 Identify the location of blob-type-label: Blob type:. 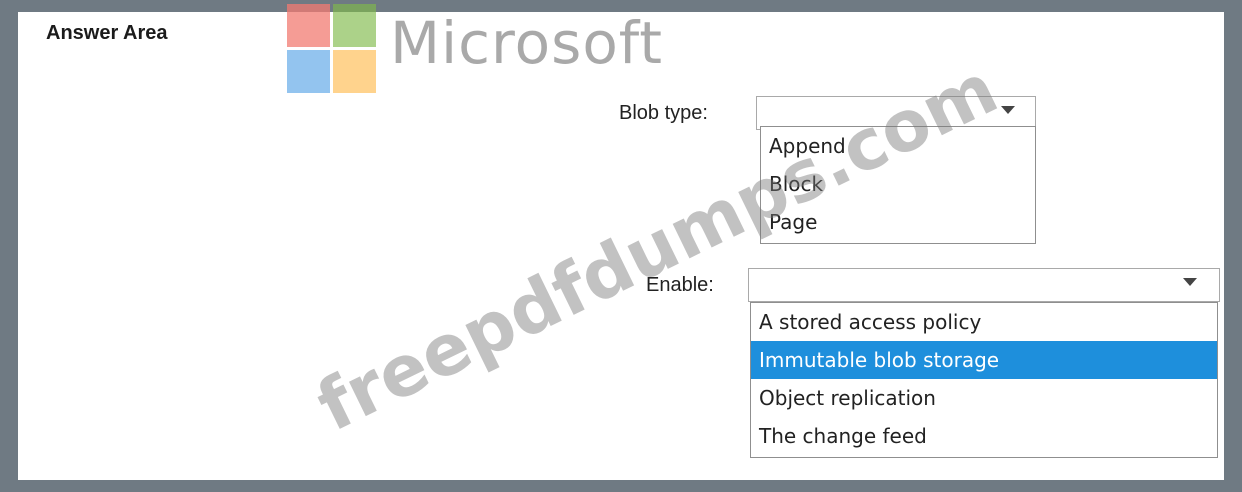
(663, 113).